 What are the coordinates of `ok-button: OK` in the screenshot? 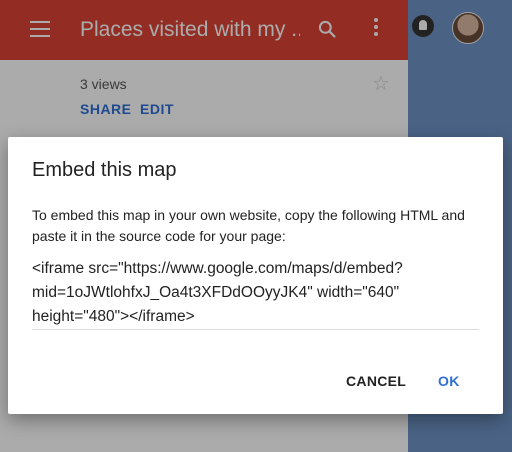 It's located at (449, 381).